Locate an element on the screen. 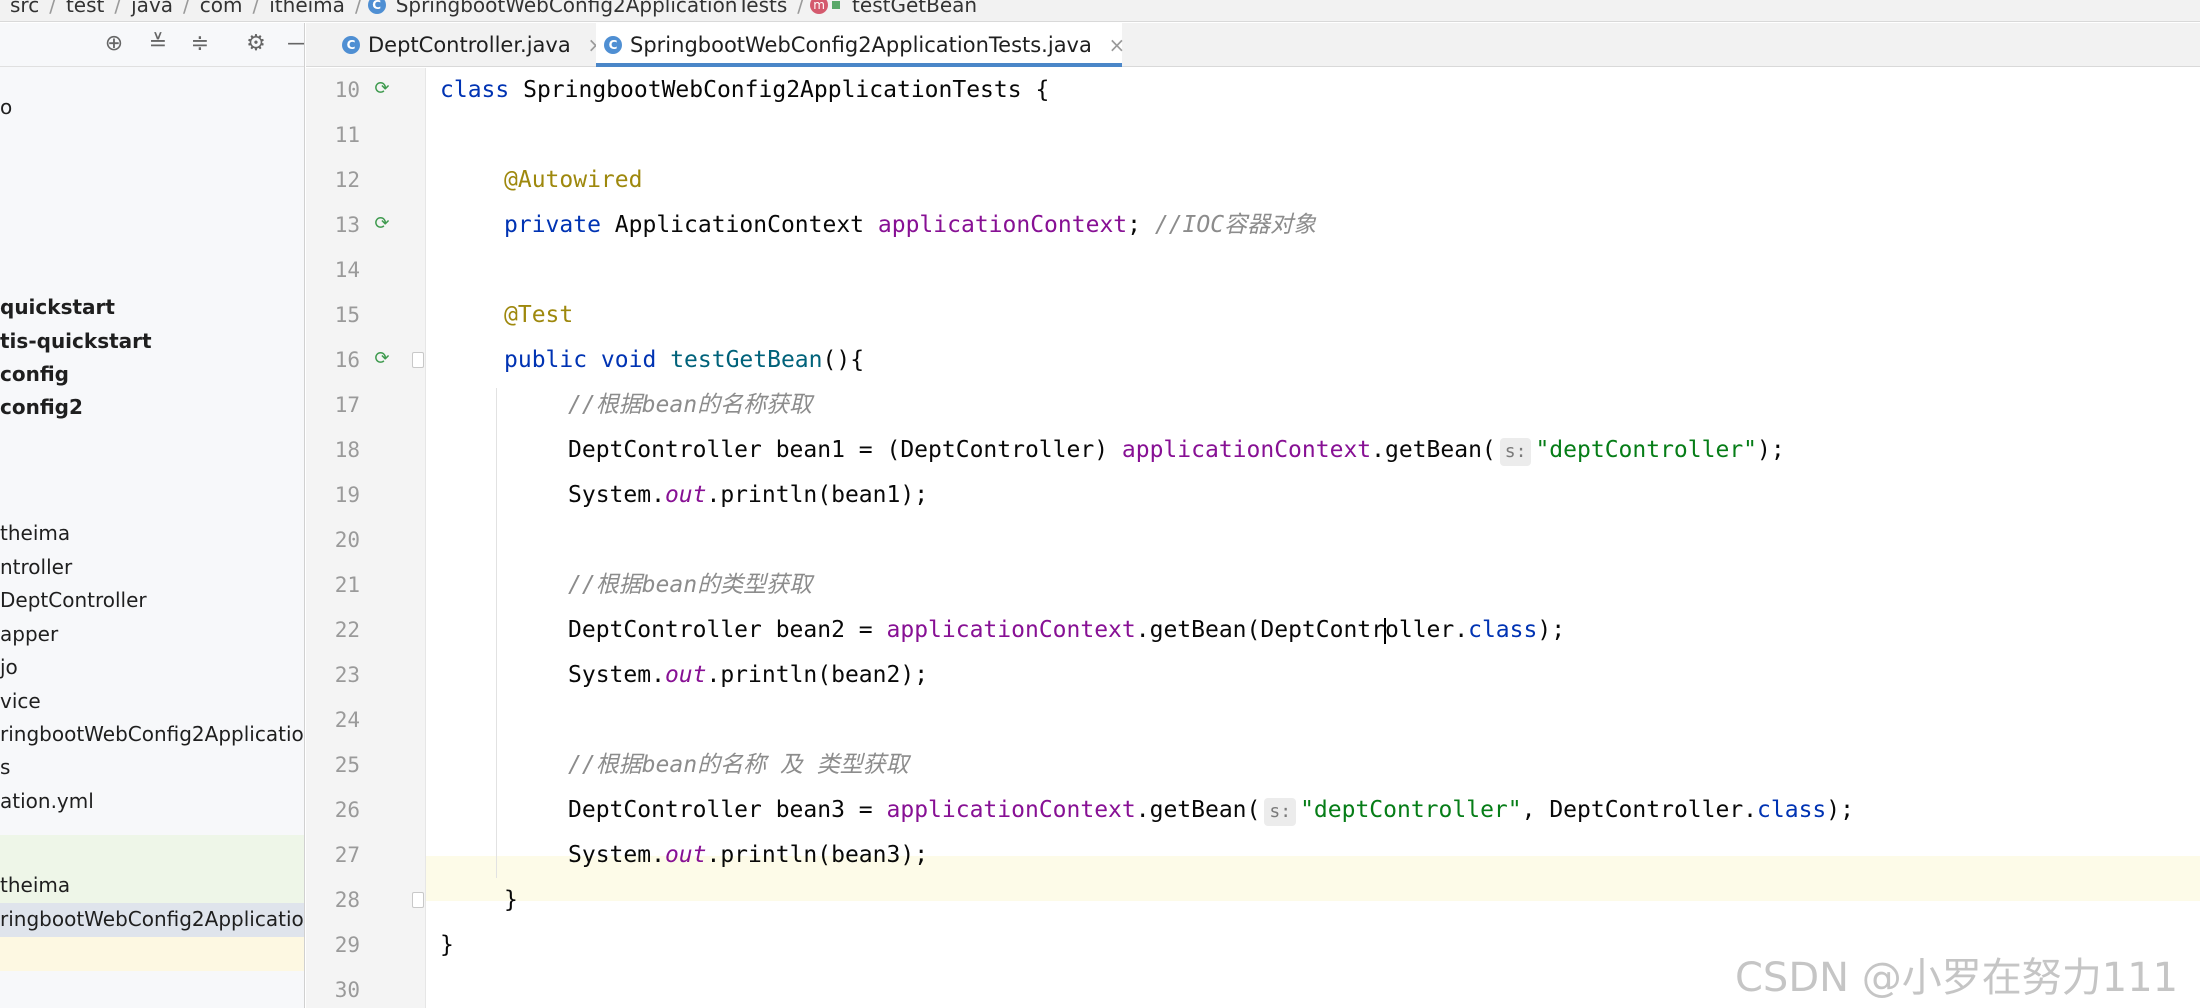  line-number: 21 is located at coordinates (347, 585).